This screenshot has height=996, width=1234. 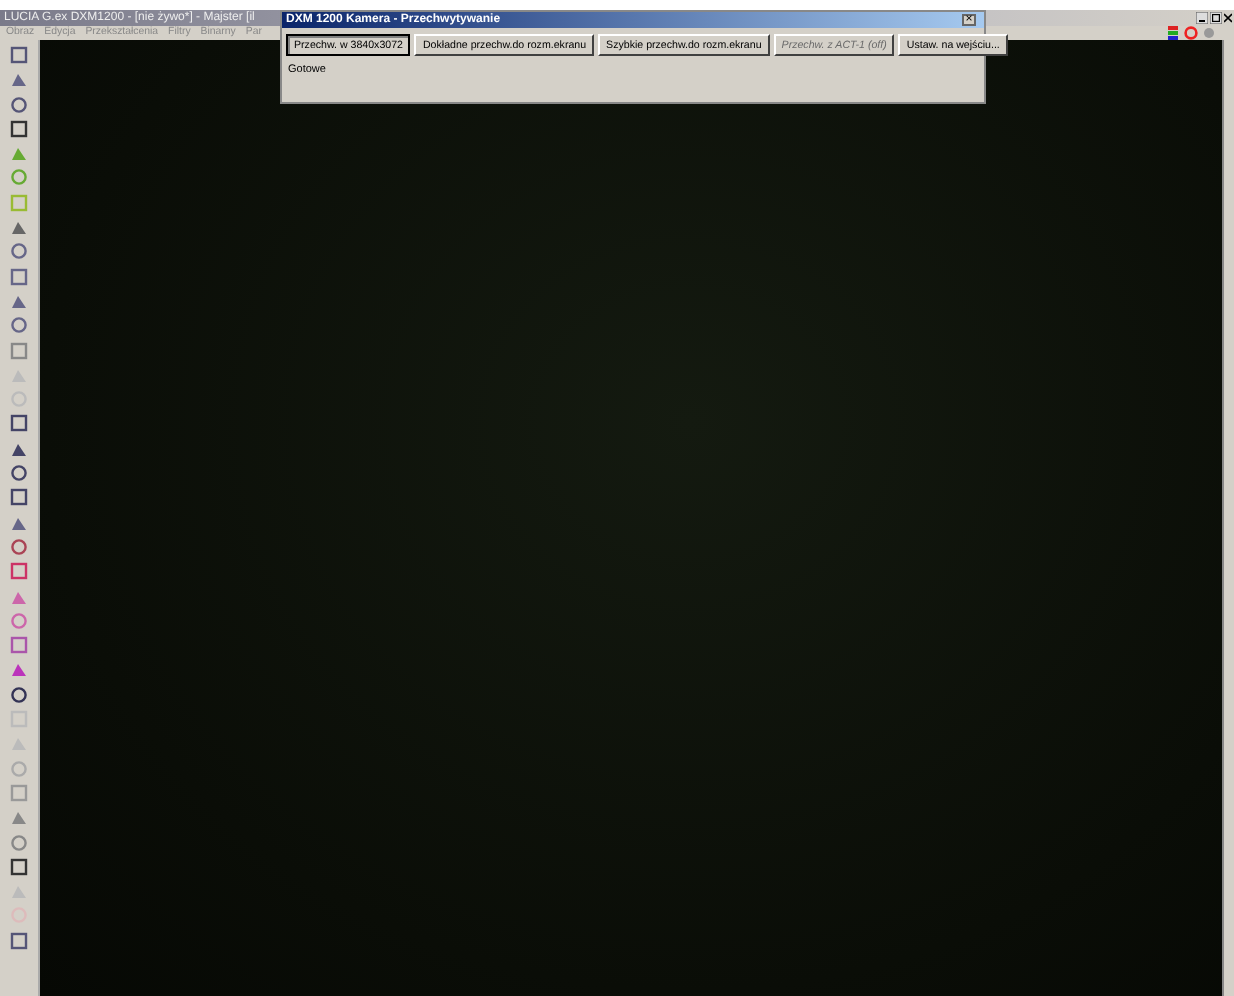 I want to click on bars-icon, so click(x=1173, y=33).